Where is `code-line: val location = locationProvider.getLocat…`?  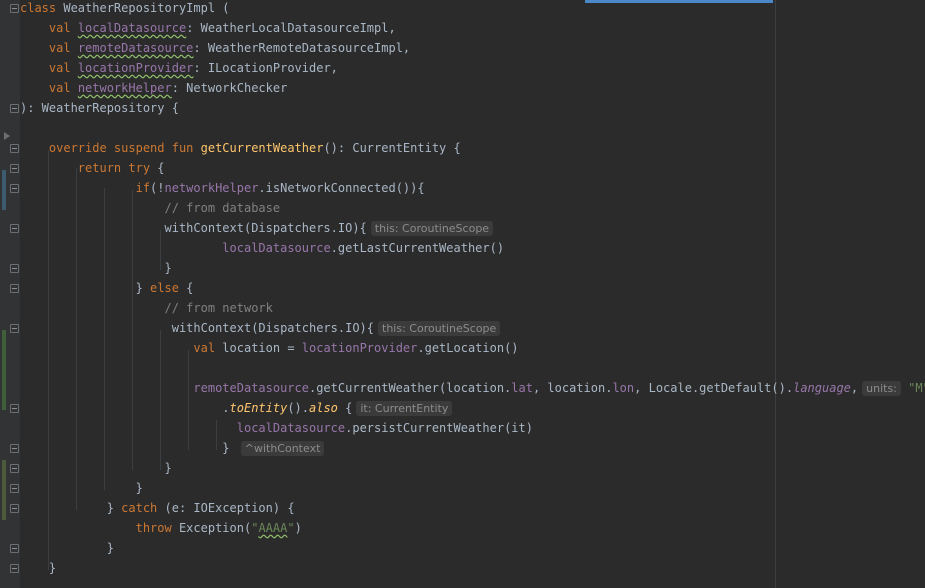
code-line: val location = locationProvider.getLocat… is located at coordinates (269, 348).